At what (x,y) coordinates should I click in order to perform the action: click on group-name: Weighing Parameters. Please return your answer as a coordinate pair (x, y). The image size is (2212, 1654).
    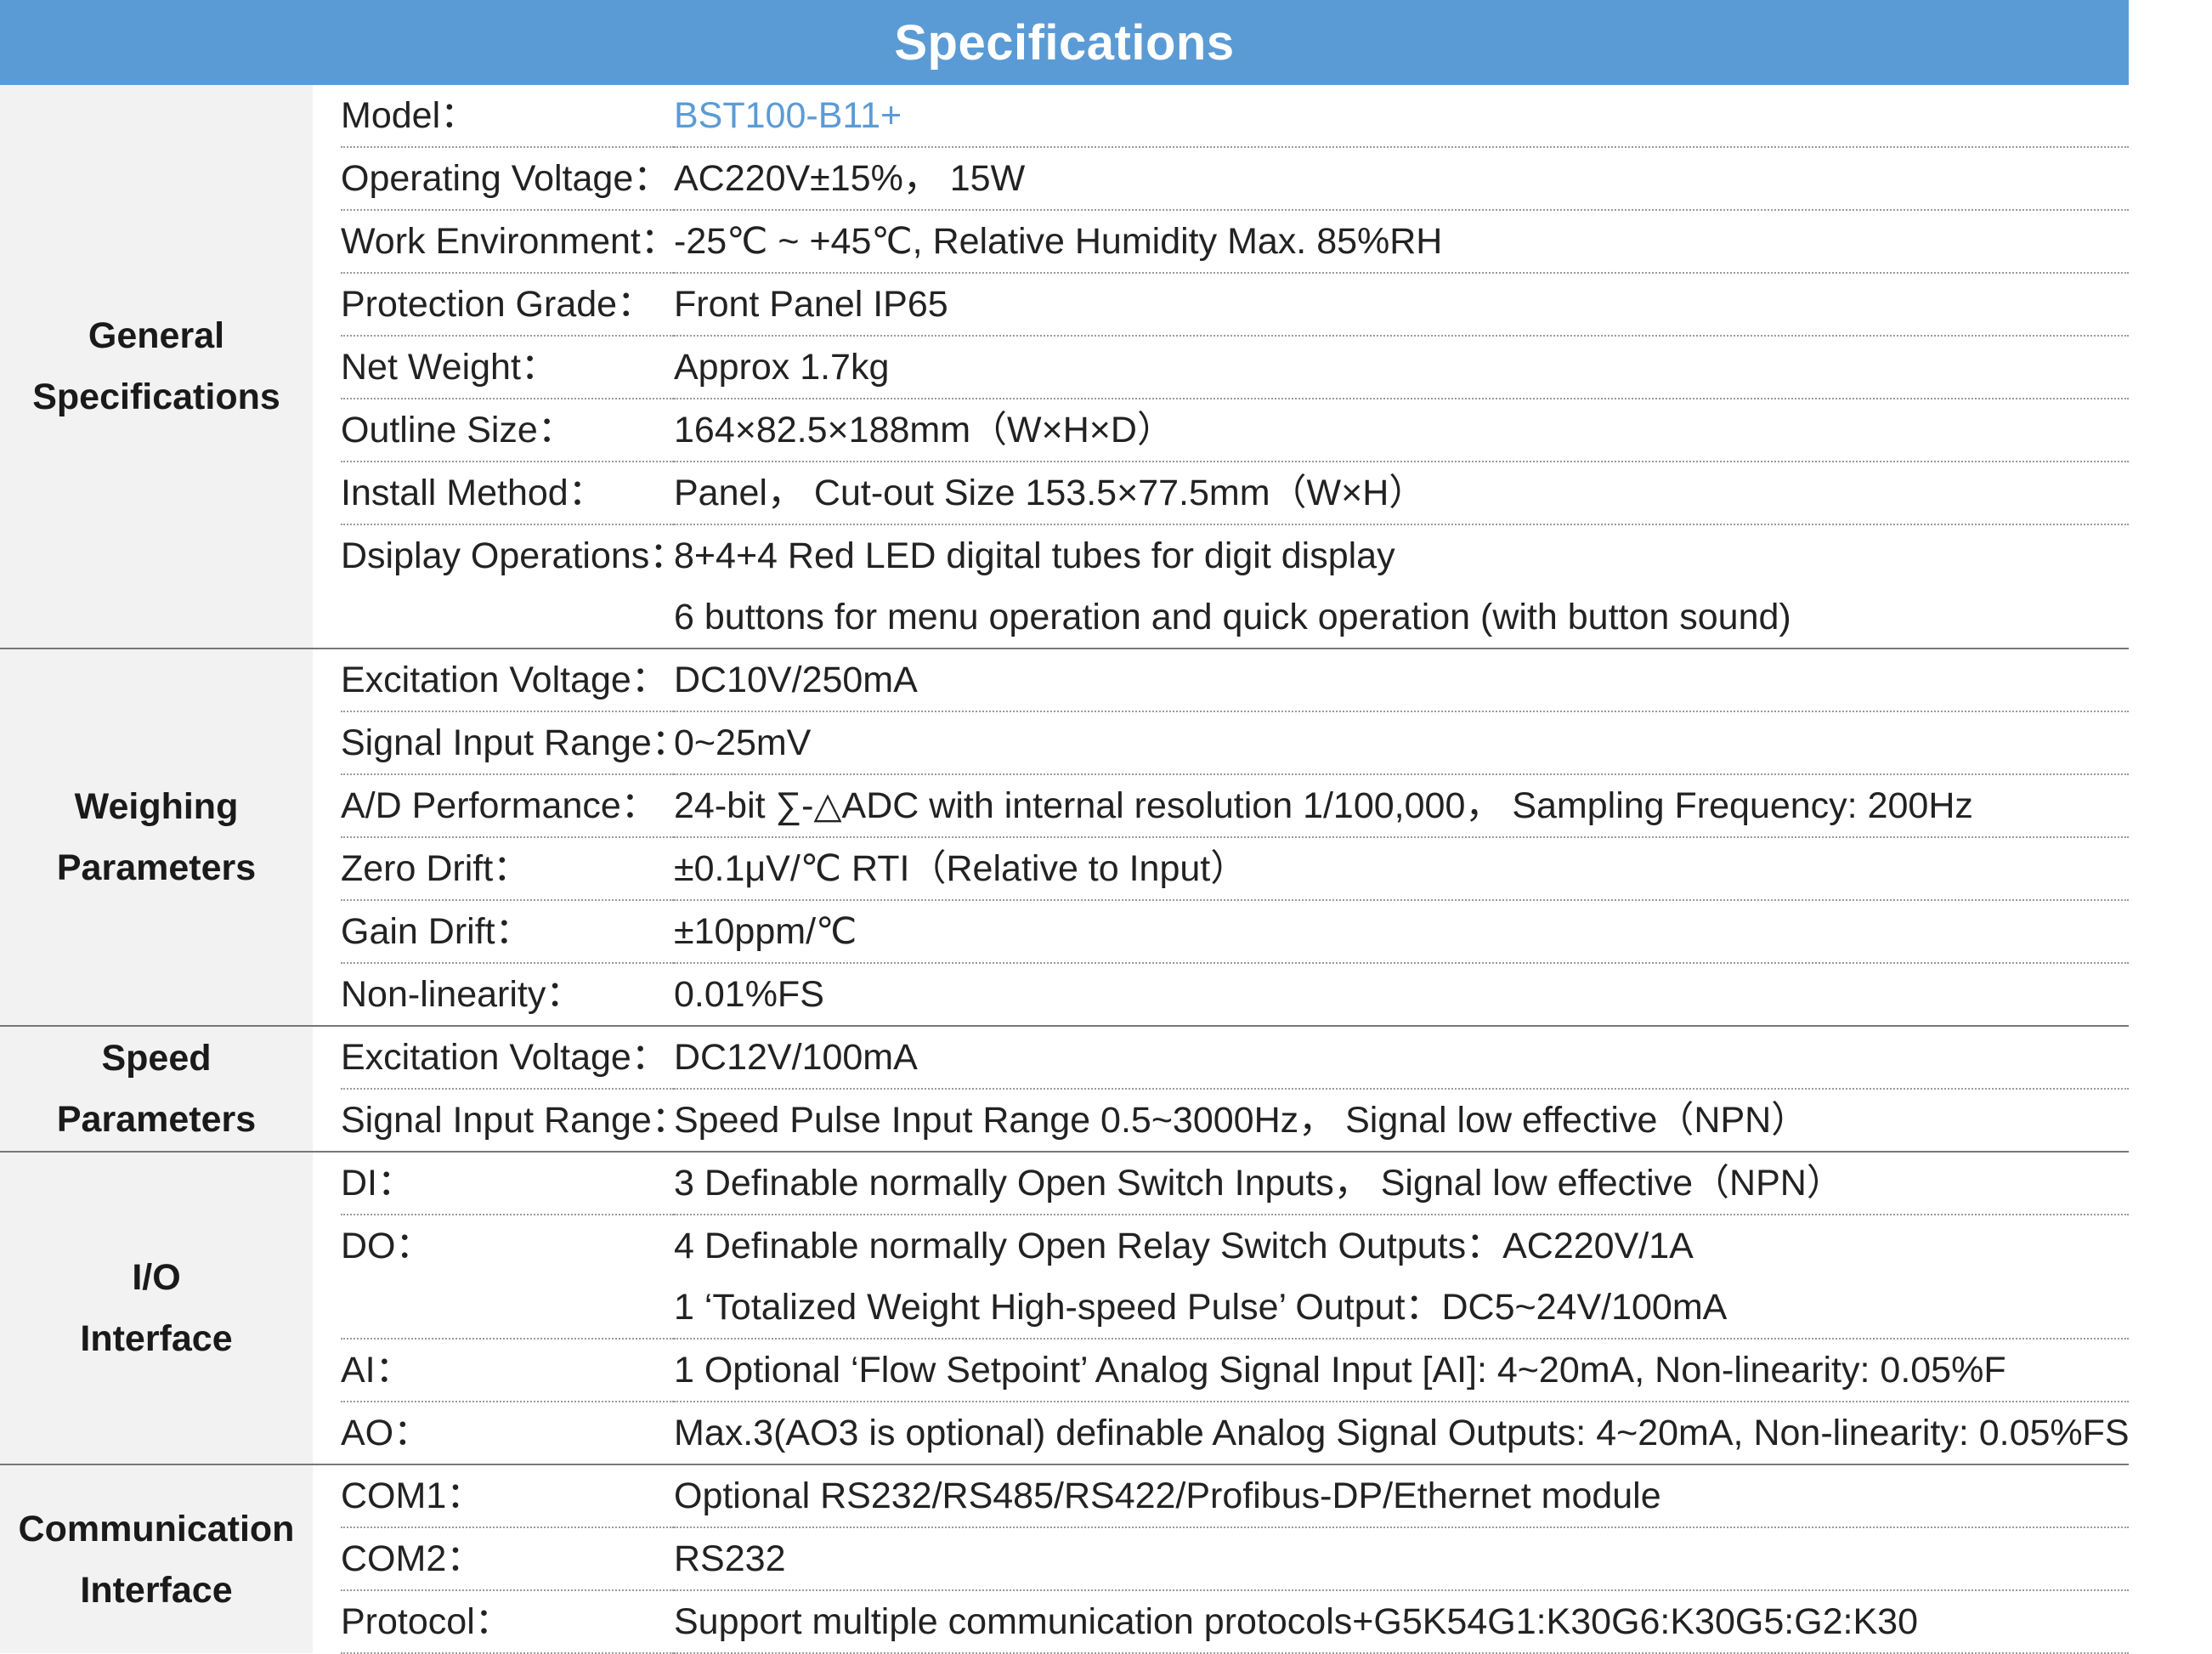
    Looking at the image, I should click on (156, 838).